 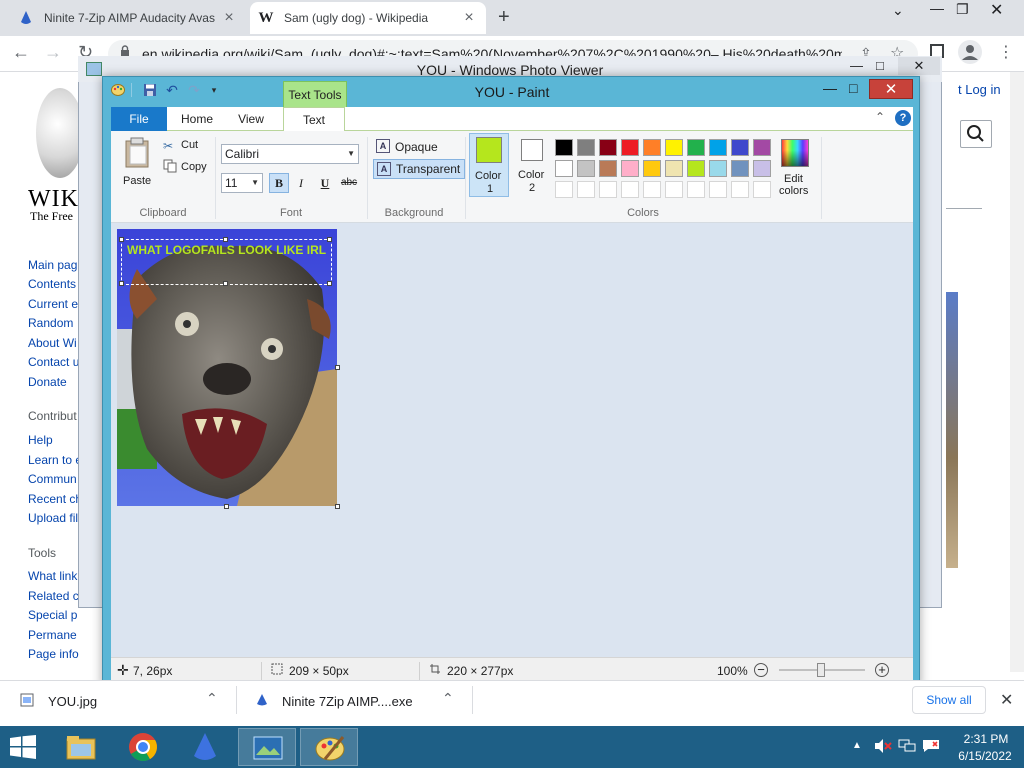 I want to click on page-scrollbar, so click(x=1017, y=372).